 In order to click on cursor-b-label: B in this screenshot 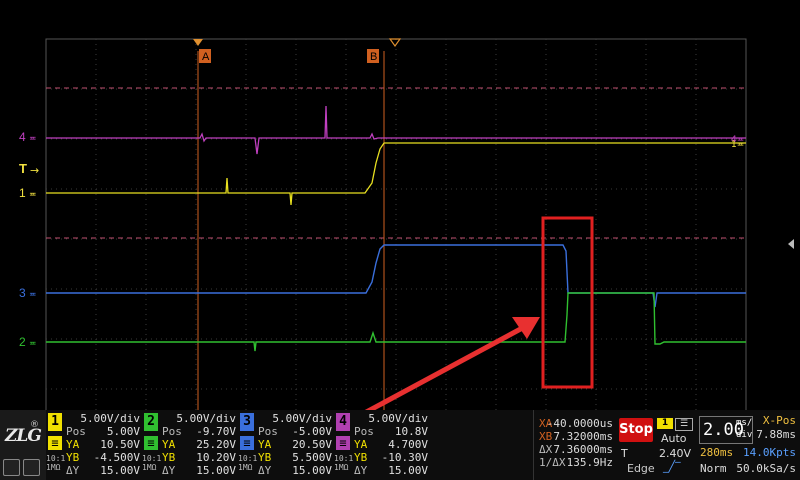, I will do `click(373, 57)`.